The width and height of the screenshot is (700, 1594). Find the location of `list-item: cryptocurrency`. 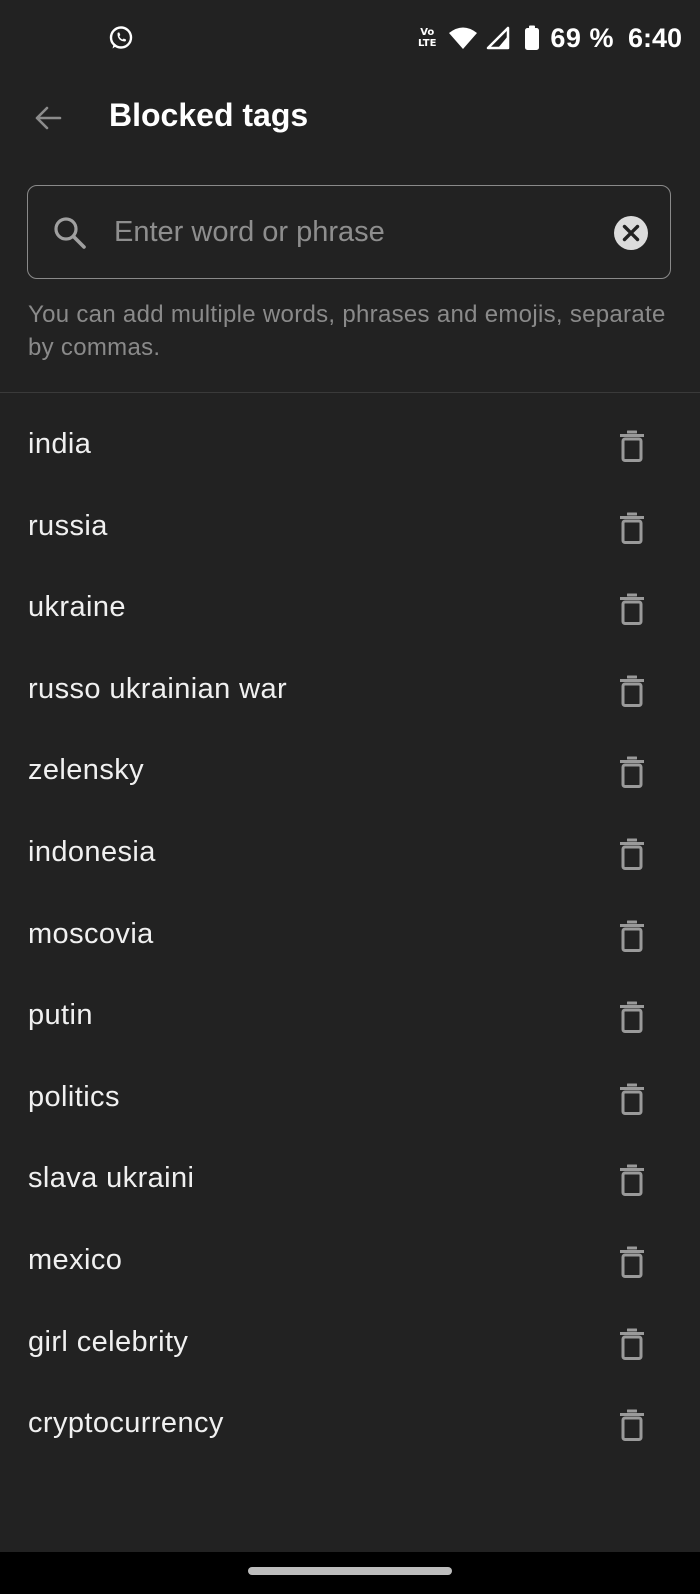

list-item: cryptocurrency is located at coordinates (350, 1414).